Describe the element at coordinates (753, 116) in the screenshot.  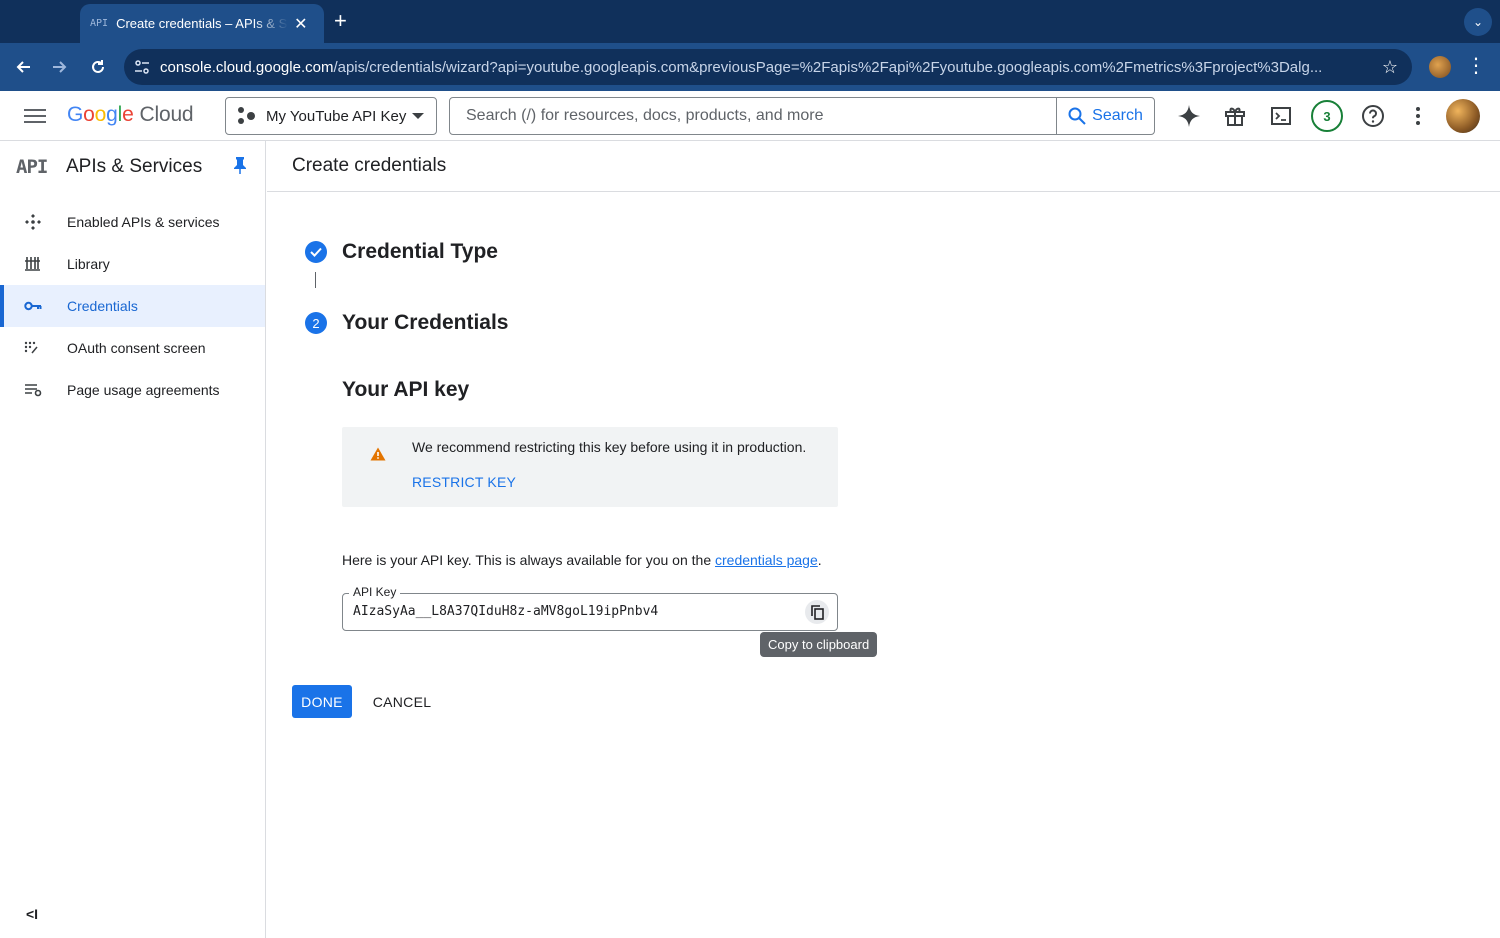
I see `search-input` at that location.